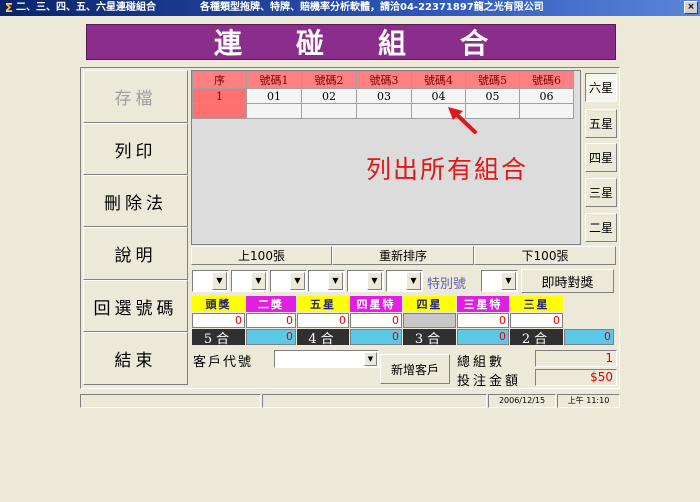 The height and width of the screenshot is (502, 700). Describe the element at coordinates (329, 96) in the screenshot. I see `table-cell: 02` at that location.